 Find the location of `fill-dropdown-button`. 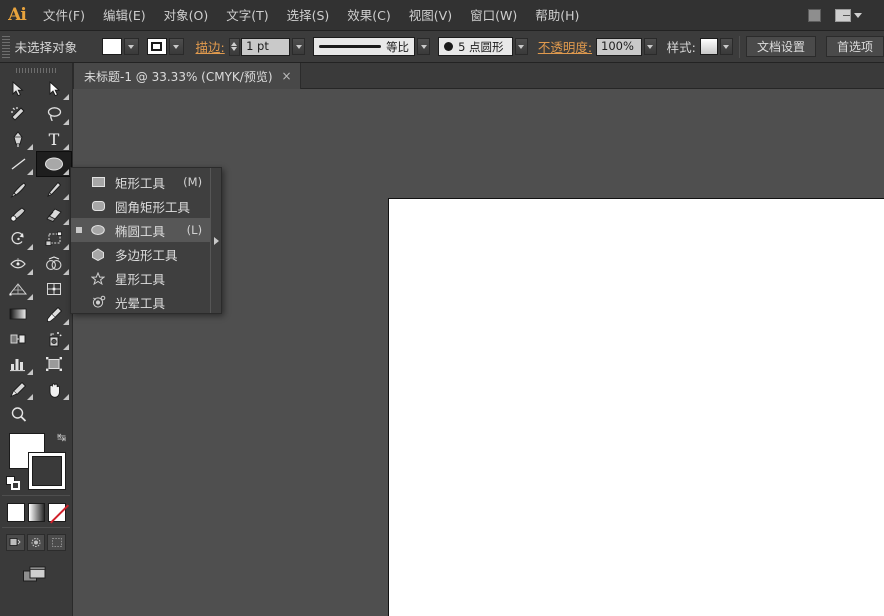

fill-dropdown-button is located at coordinates (131, 46).